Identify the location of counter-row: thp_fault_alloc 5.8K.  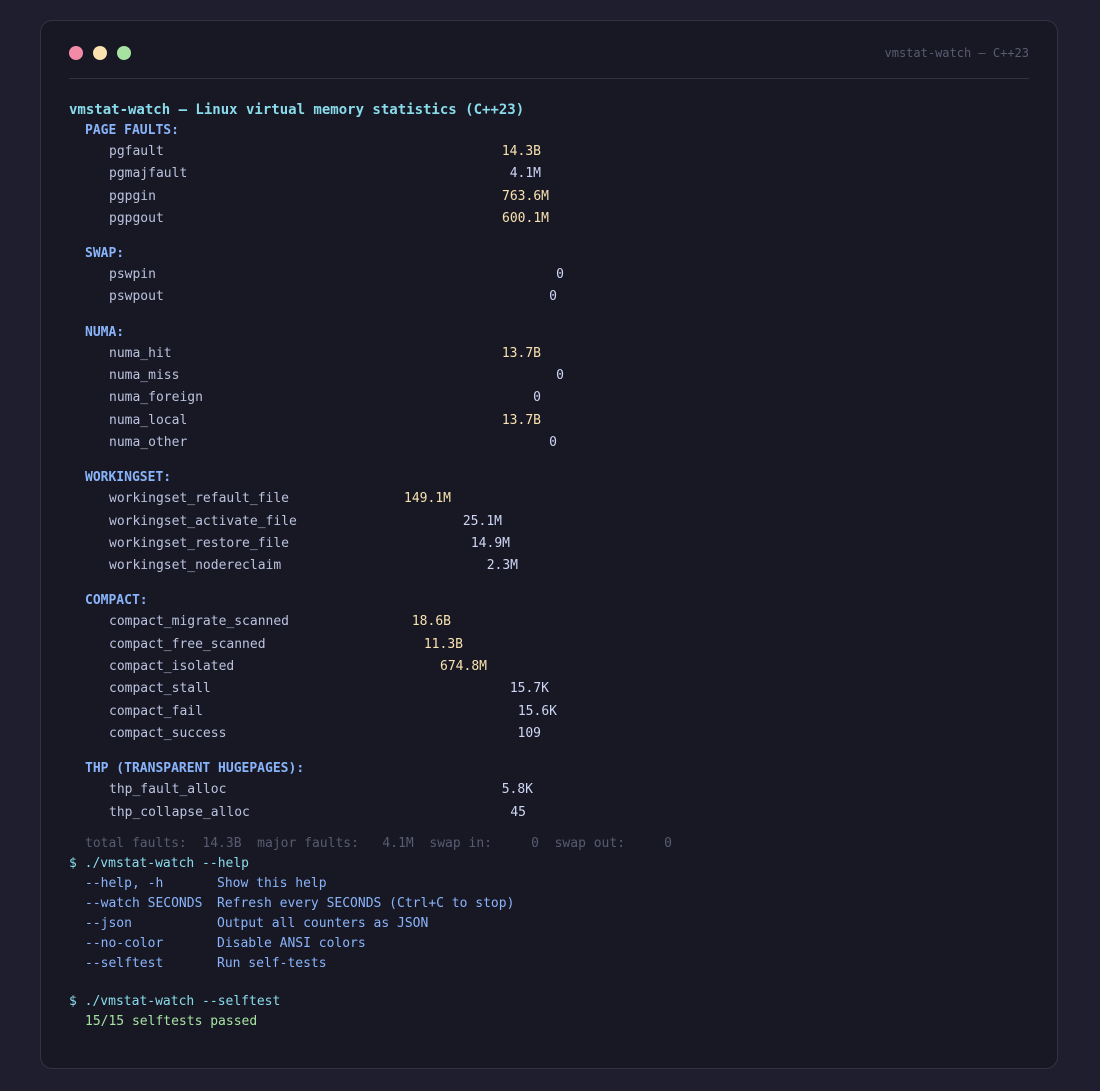
(549, 790).